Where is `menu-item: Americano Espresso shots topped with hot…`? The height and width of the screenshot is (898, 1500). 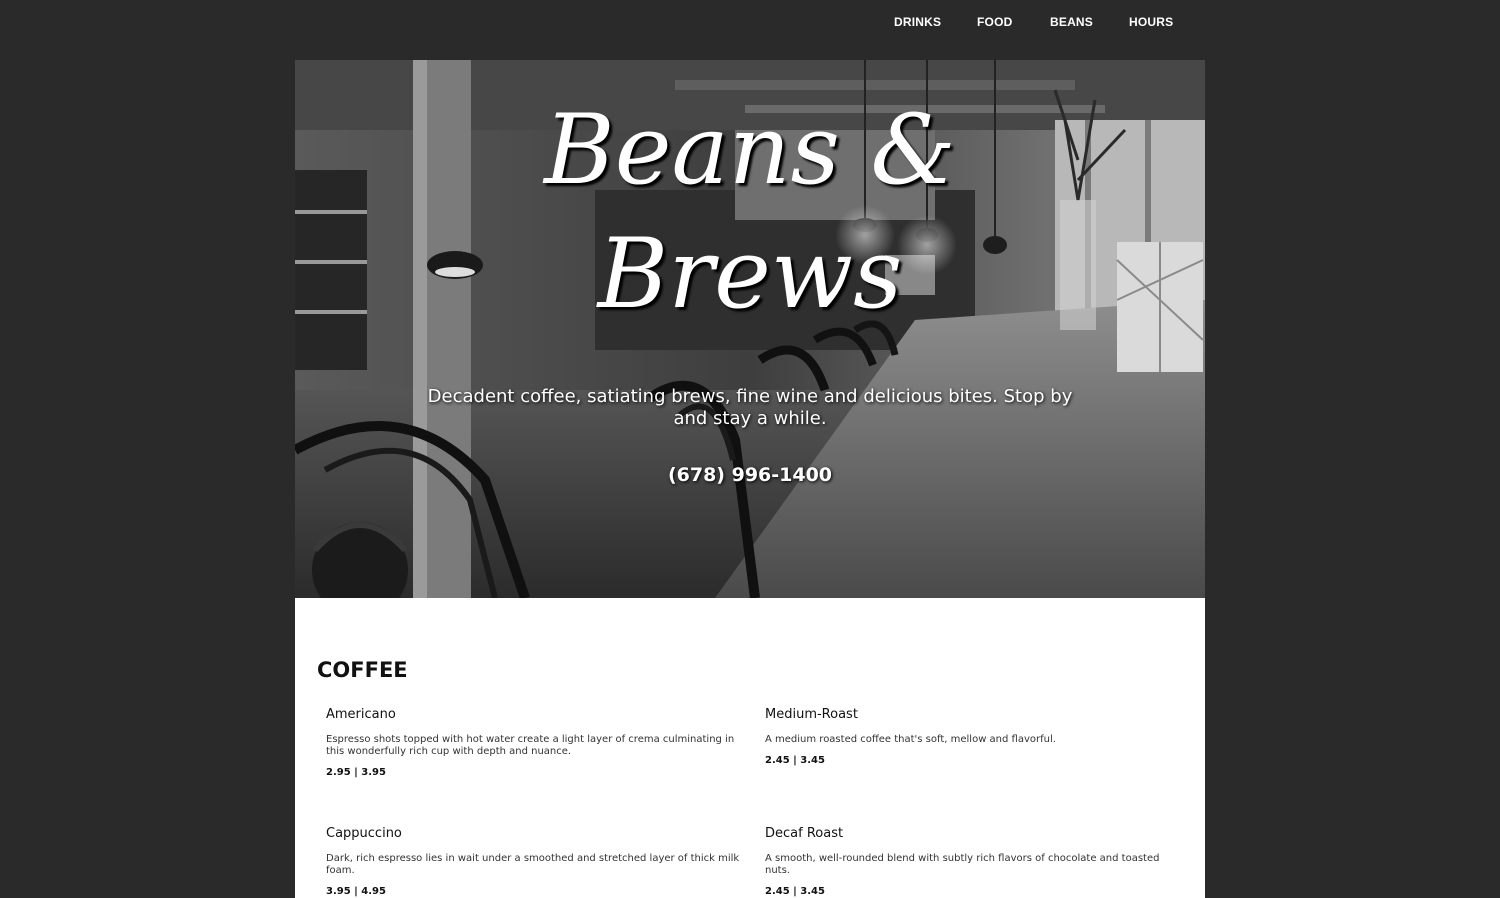
menu-item: Americano Espresso shots topped with hot… is located at coordinates (536, 742).